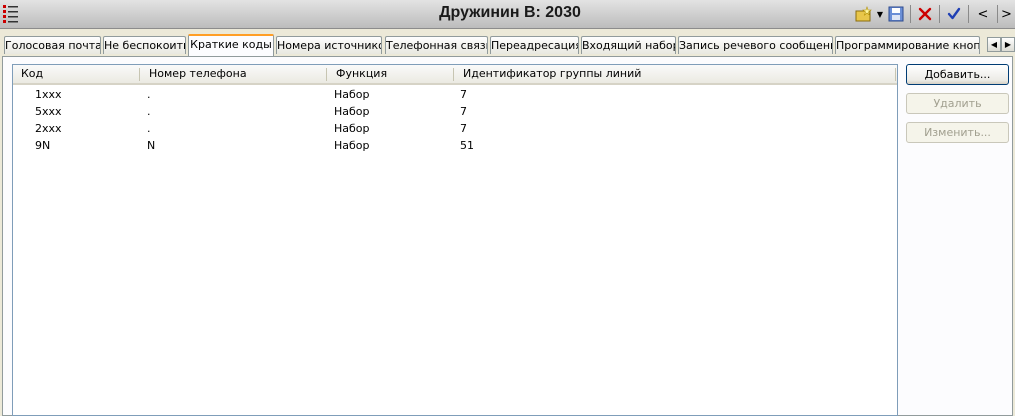 This screenshot has width=1015, height=416. Describe the element at coordinates (231, 45) in the screenshot. I see `tab-short-codes: Краткие коды` at that location.